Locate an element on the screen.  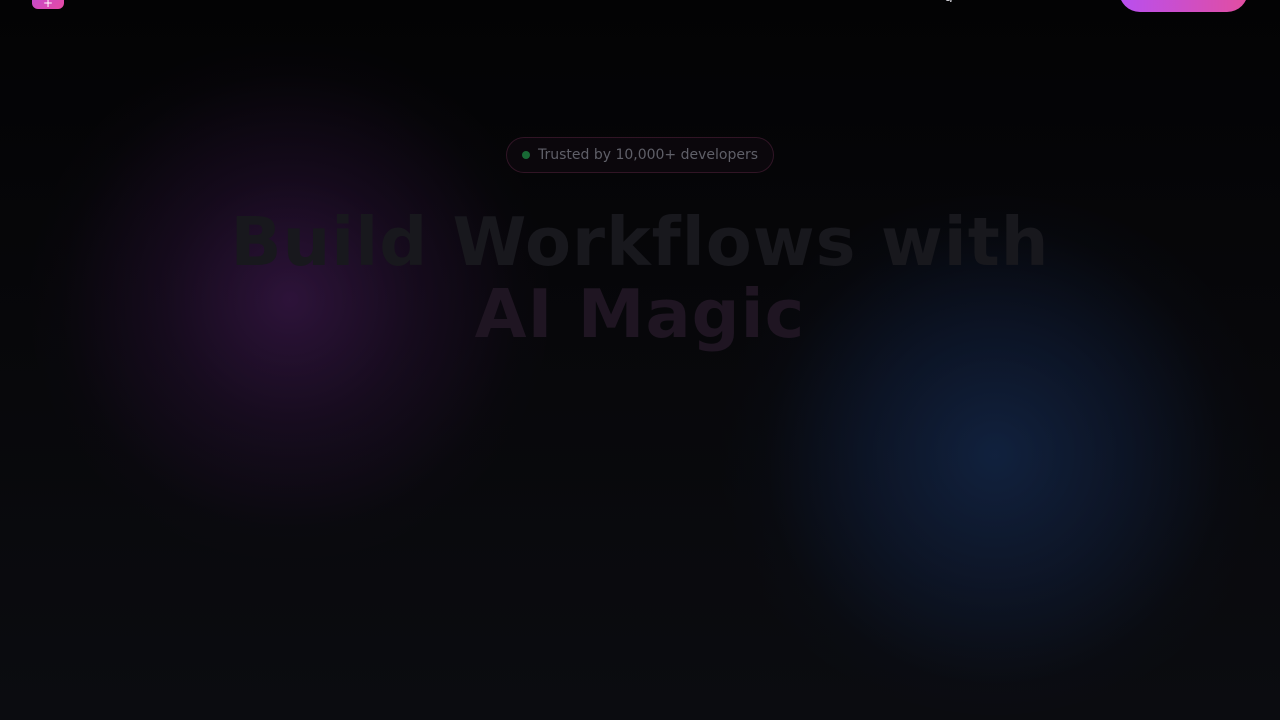
logo-icon: + is located at coordinates (48, 5).